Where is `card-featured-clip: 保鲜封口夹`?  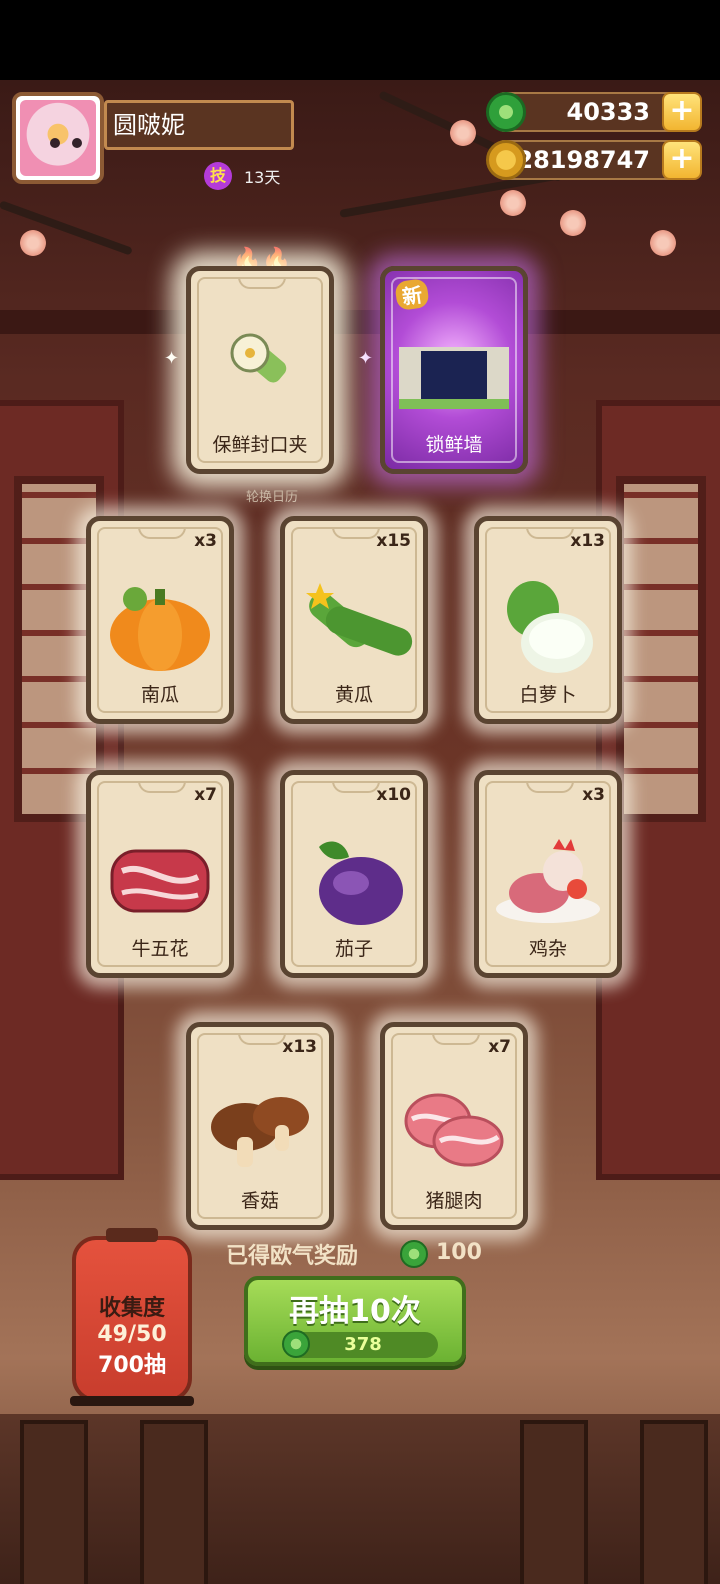
card-featured-clip: 保鲜封口夹 is located at coordinates (260, 370).